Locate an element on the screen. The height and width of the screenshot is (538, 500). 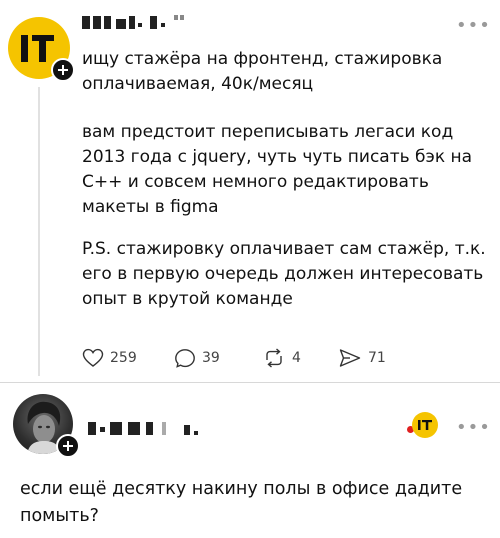
it-logo-icon is located at coordinates (425, 425).